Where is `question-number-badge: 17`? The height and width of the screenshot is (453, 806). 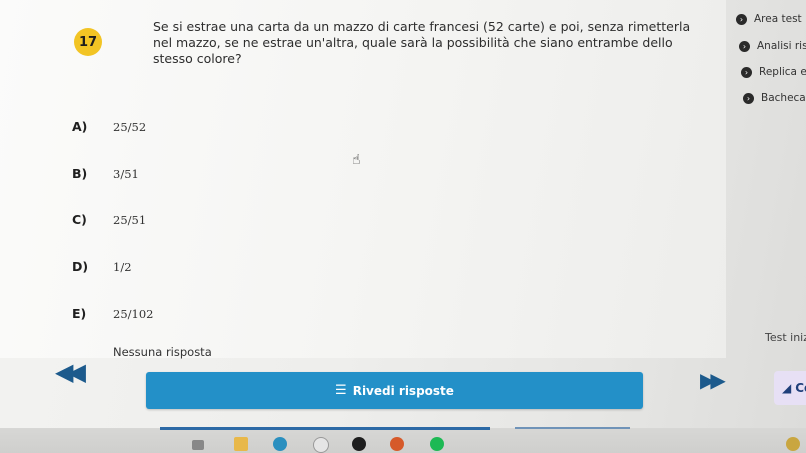 question-number-badge: 17 is located at coordinates (88, 42).